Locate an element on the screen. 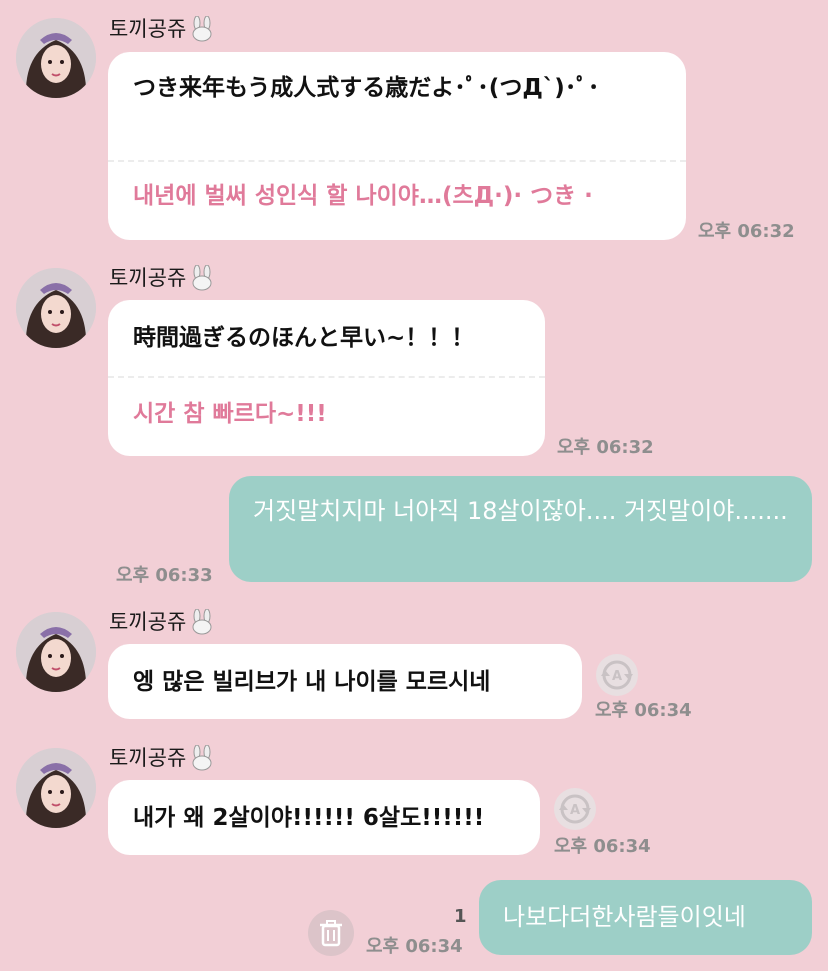  message-bubble: 엥 많은 빌리브가 내 나이를 모르시네 is located at coordinates (345, 681).